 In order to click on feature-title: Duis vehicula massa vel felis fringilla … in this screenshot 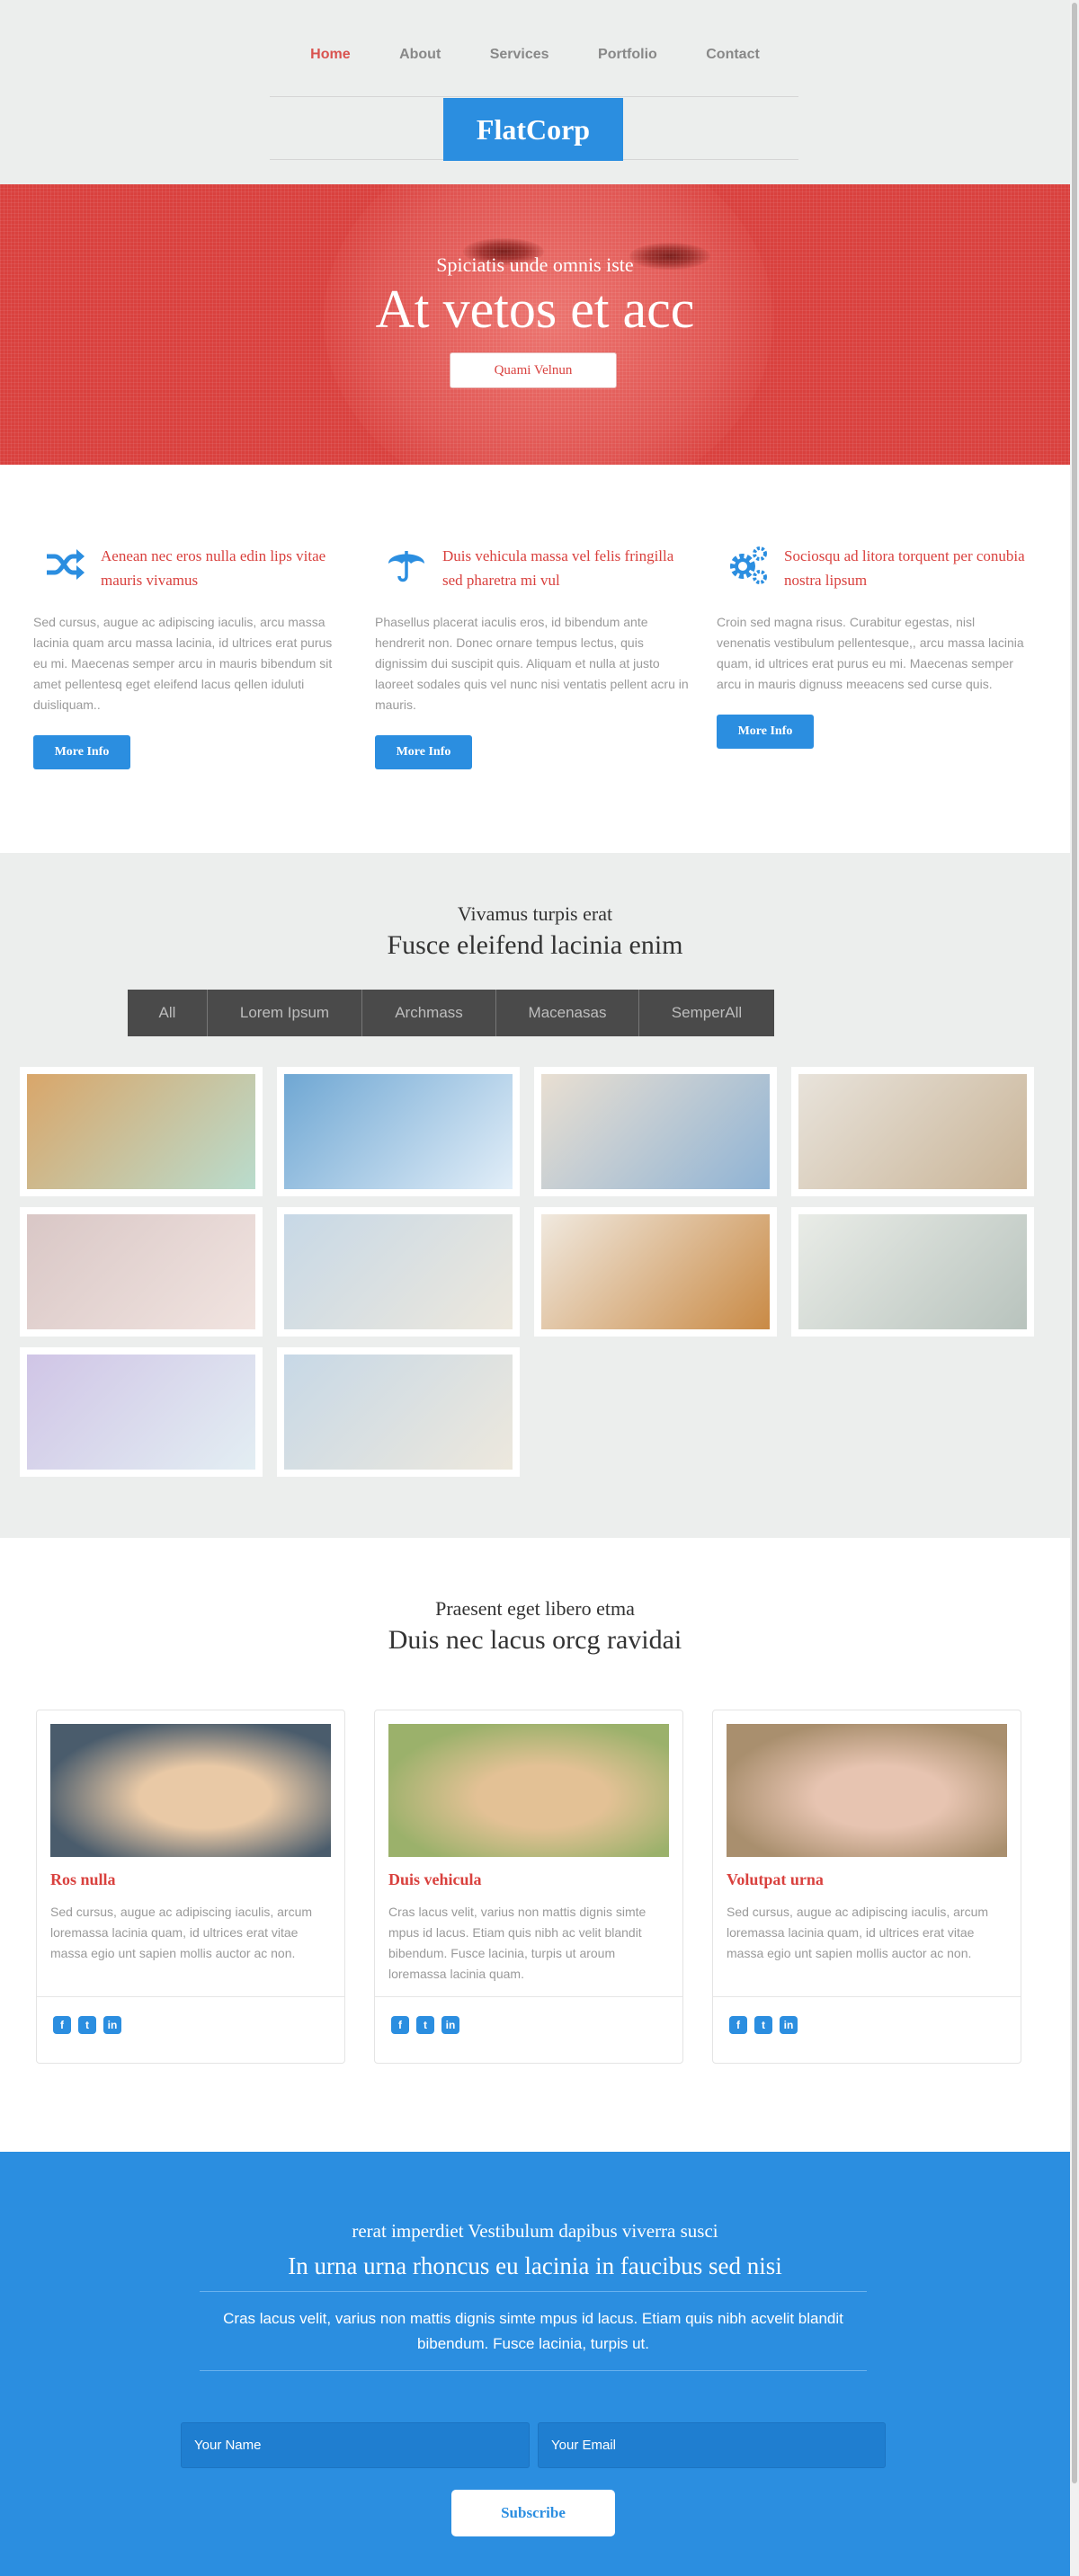, I will do `click(558, 568)`.